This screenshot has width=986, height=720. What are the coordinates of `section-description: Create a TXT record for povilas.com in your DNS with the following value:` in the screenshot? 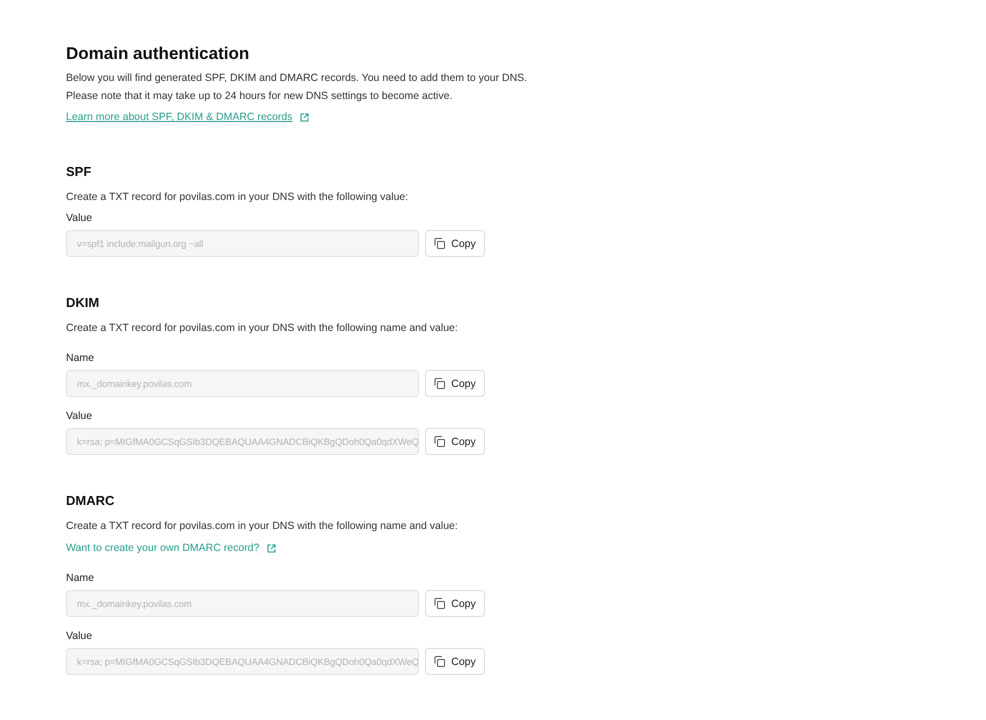 It's located at (238, 197).